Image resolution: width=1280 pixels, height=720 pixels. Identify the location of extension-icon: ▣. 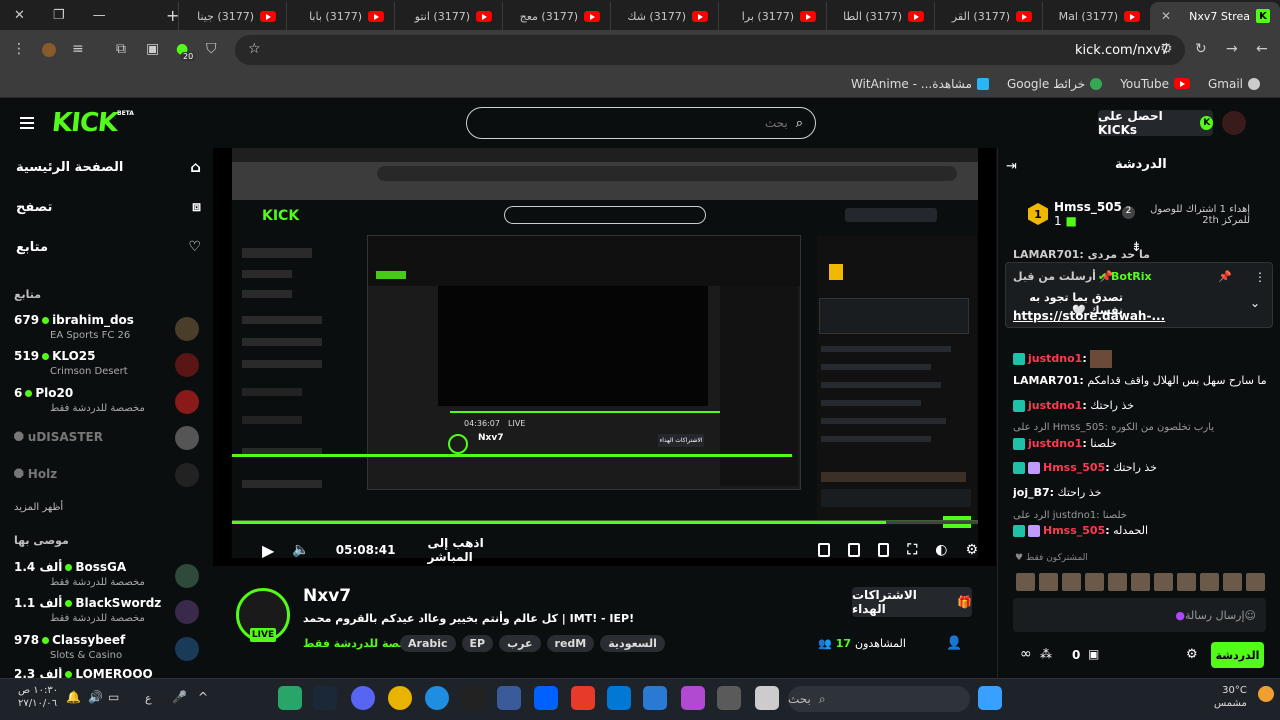
(152, 49).